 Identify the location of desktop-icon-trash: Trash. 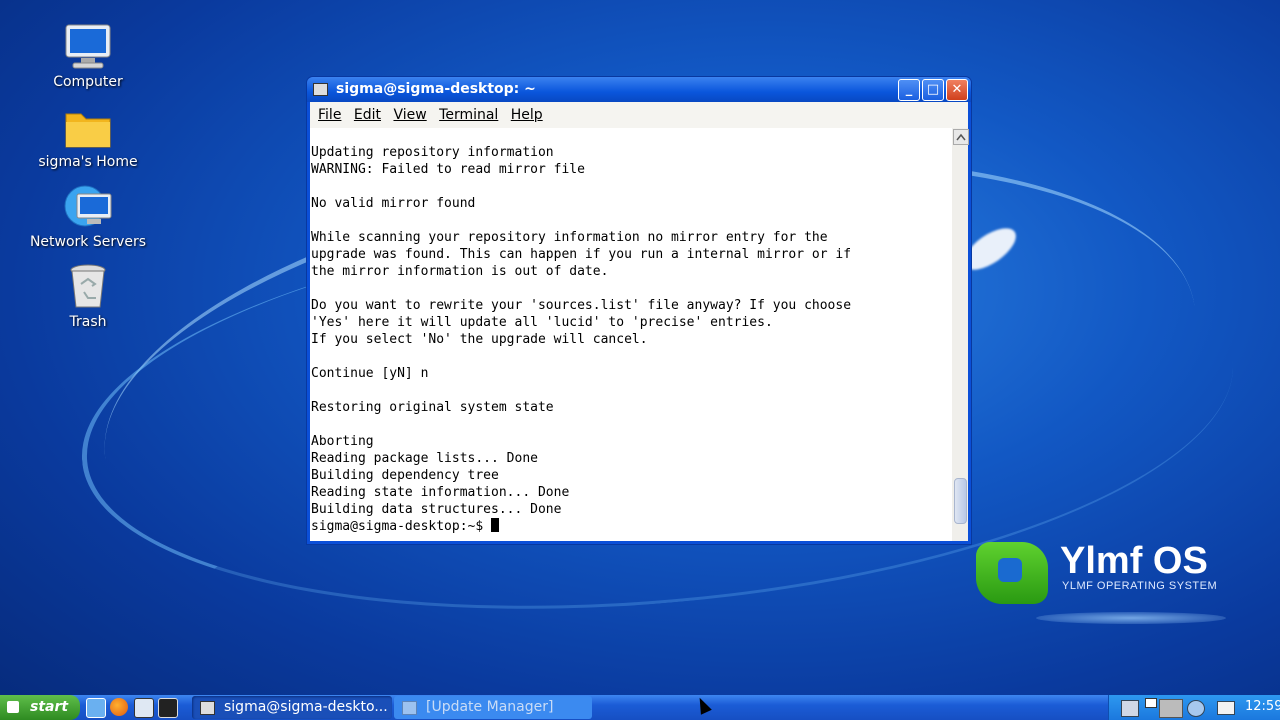
(88, 296).